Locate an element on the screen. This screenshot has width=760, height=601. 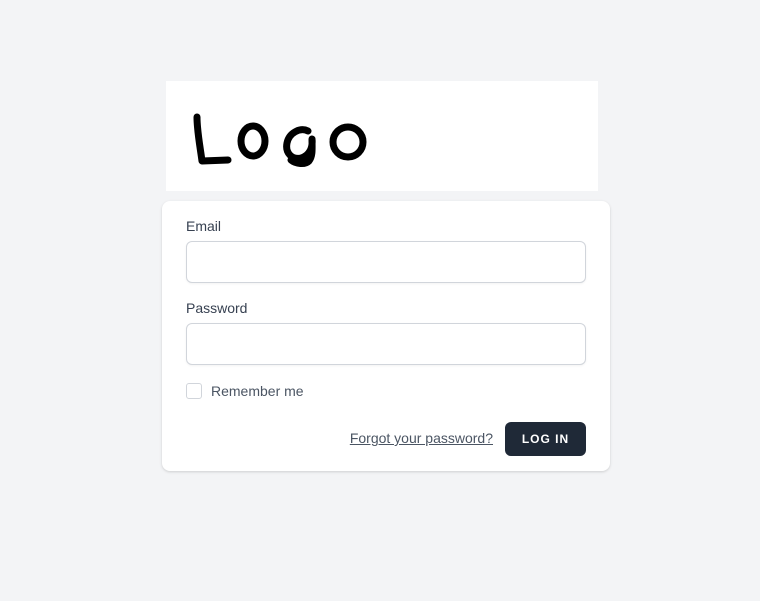
remember-me-row: Remember me is located at coordinates (245, 391).